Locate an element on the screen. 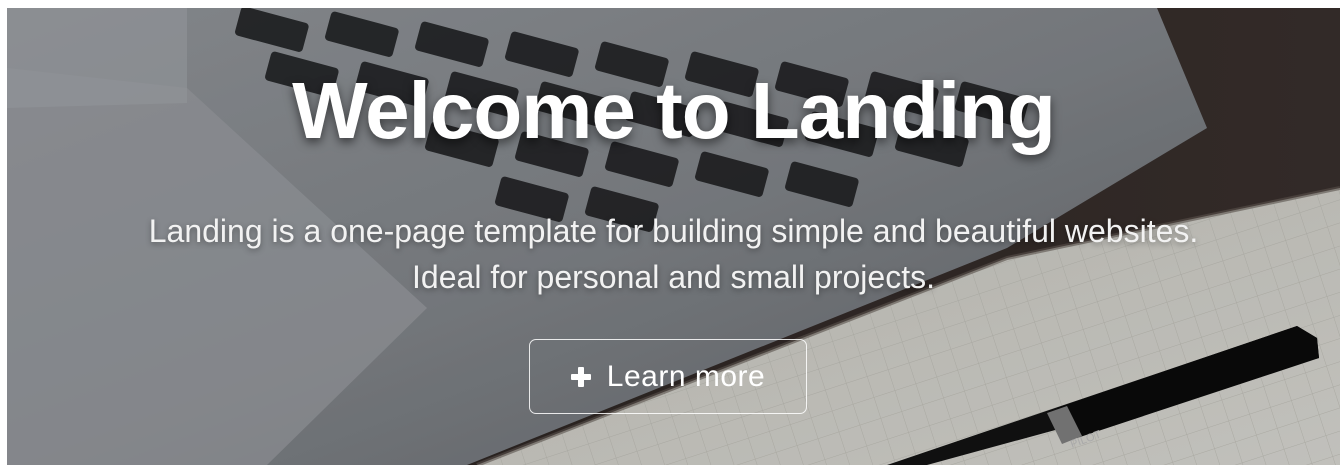 The width and height of the screenshot is (1340, 465). plus-icon is located at coordinates (580, 376).